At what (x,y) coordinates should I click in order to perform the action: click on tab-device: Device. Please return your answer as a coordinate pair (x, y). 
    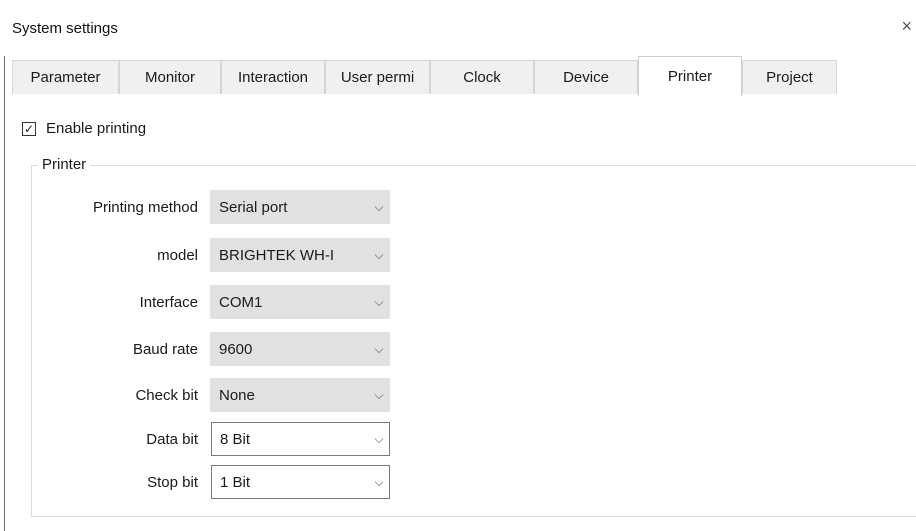
    Looking at the image, I should click on (586, 77).